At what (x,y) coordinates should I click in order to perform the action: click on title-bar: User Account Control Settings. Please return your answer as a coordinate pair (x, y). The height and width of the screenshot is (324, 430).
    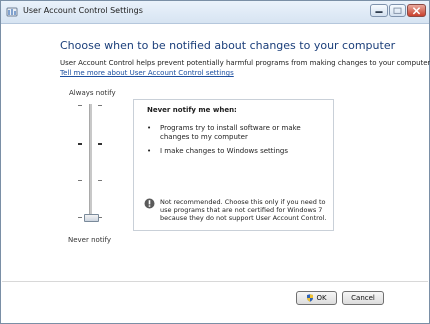
    Looking at the image, I should click on (215, 12).